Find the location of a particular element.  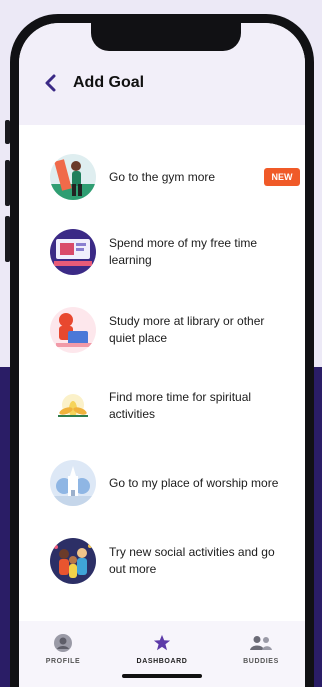

study-illustration-icon is located at coordinates (73, 330).